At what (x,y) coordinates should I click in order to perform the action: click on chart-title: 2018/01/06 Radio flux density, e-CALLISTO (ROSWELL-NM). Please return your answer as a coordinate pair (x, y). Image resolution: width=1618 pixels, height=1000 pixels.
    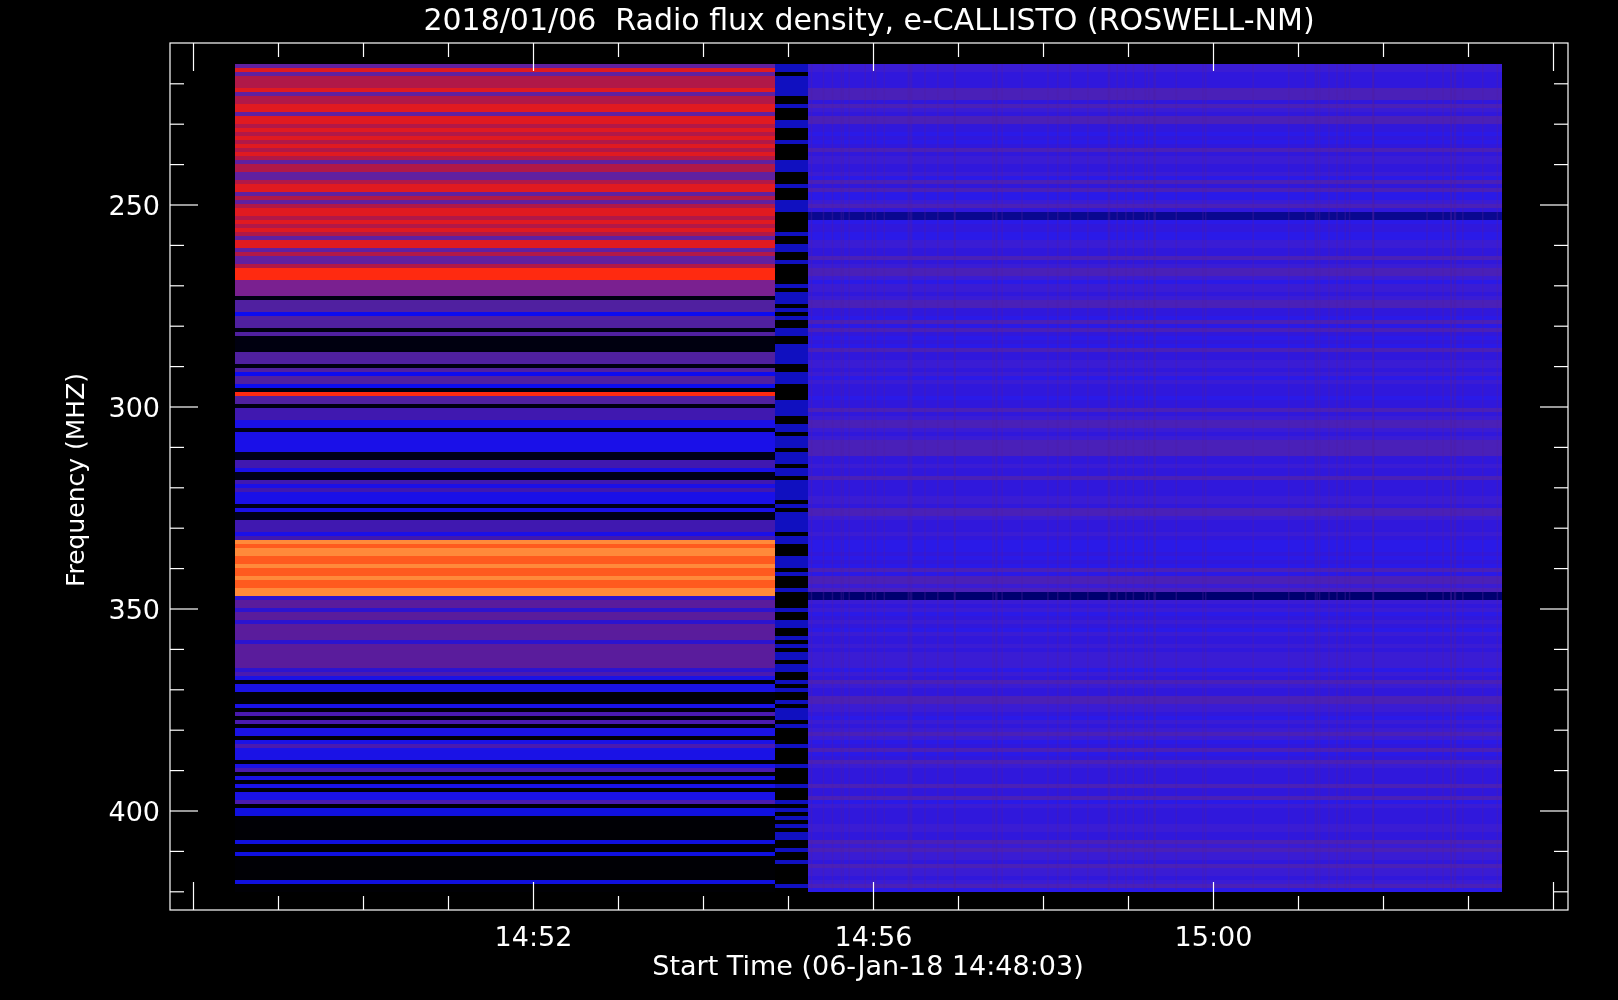
    Looking at the image, I should click on (869, 19).